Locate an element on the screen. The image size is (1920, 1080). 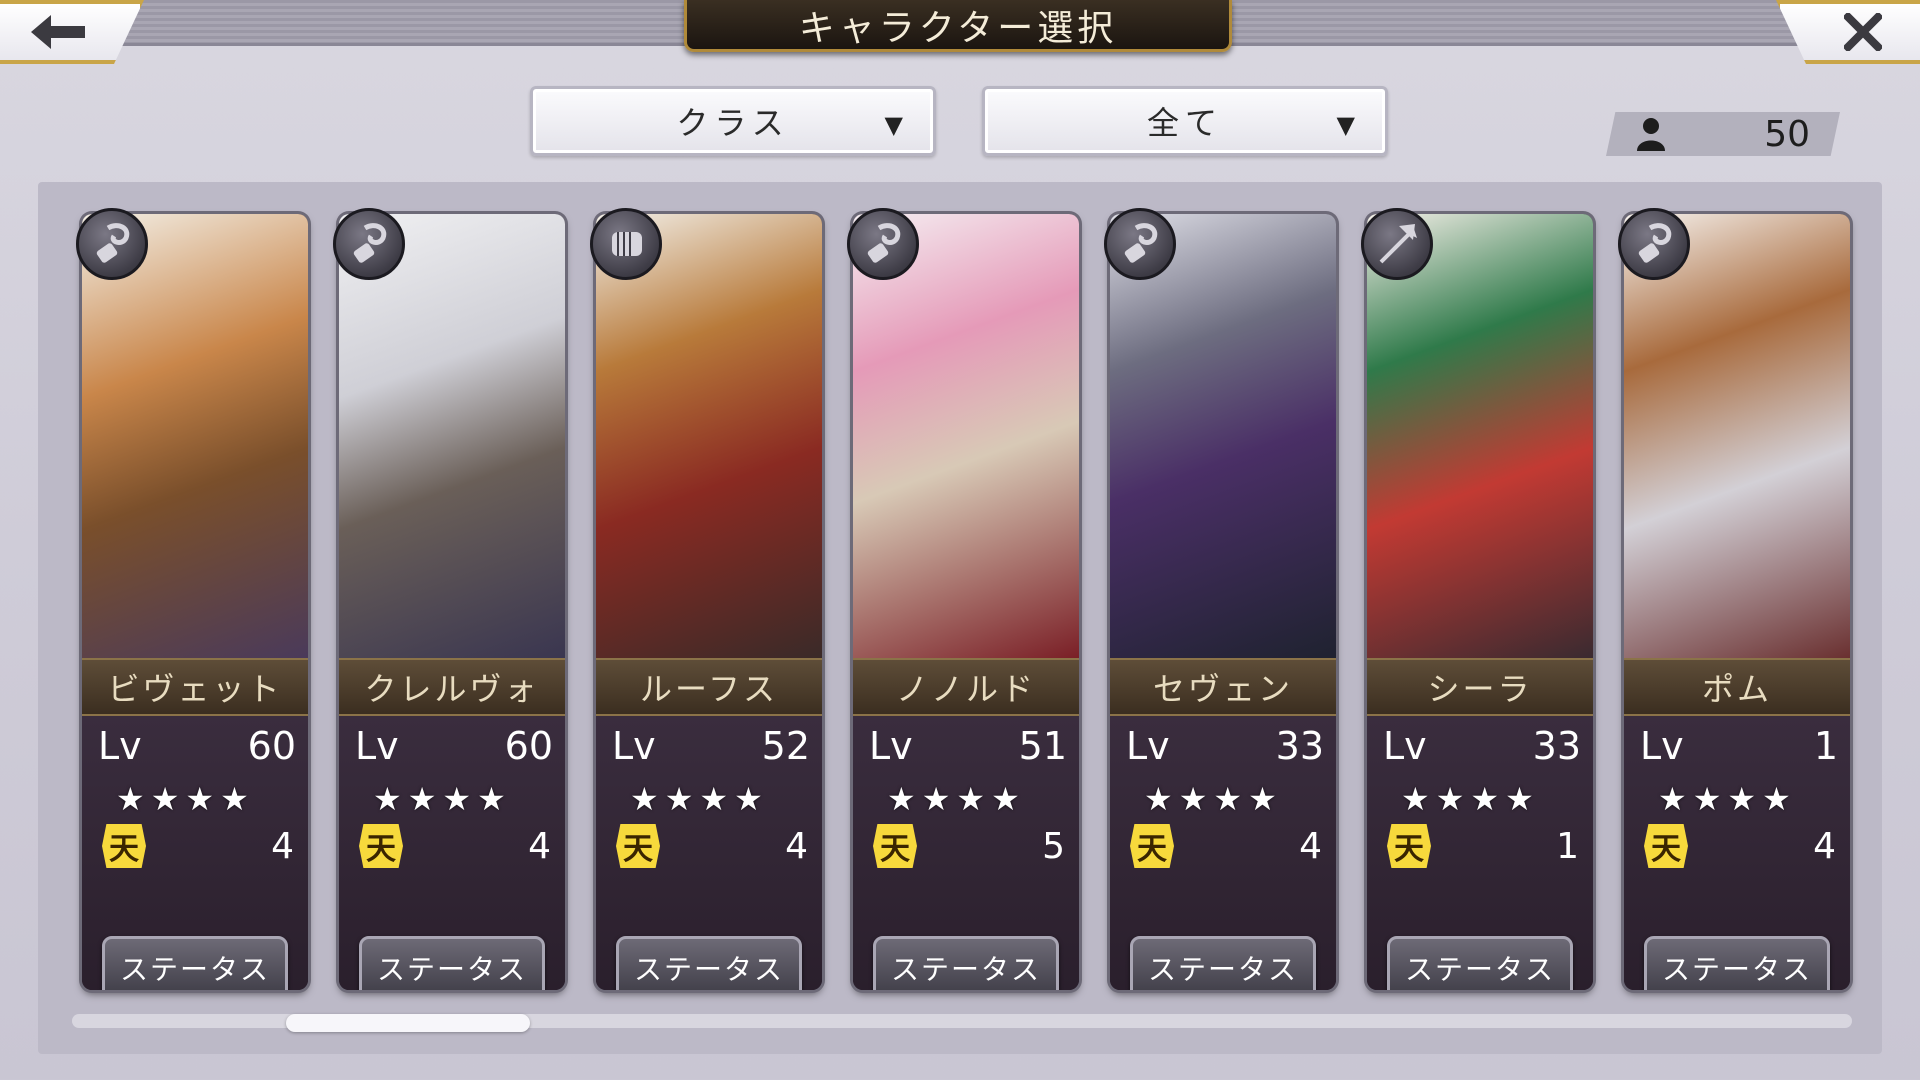
level-value: 51 is located at coordinates (1042, 746).